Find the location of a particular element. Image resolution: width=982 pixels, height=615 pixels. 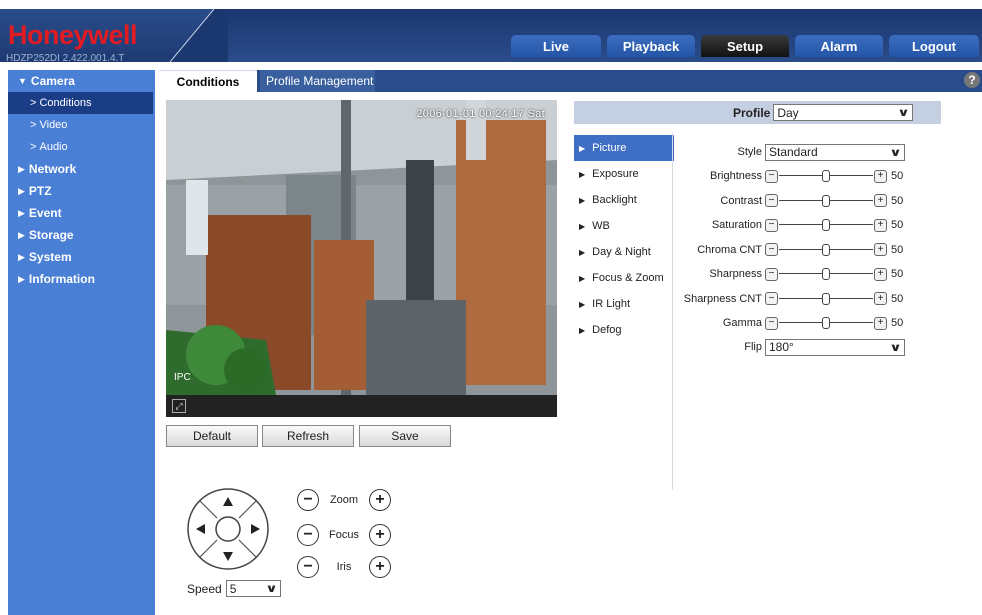

tab-live: Live is located at coordinates (556, 46).